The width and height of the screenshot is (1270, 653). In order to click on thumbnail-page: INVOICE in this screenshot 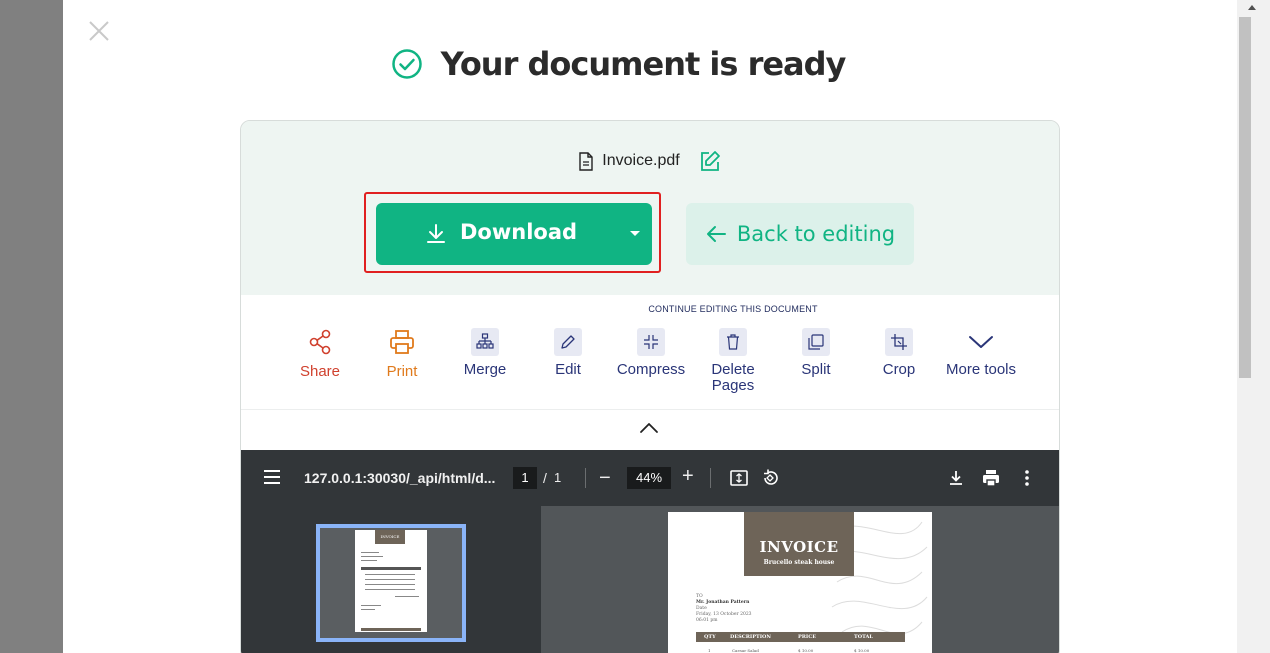, I will do `click(391, 581)`.